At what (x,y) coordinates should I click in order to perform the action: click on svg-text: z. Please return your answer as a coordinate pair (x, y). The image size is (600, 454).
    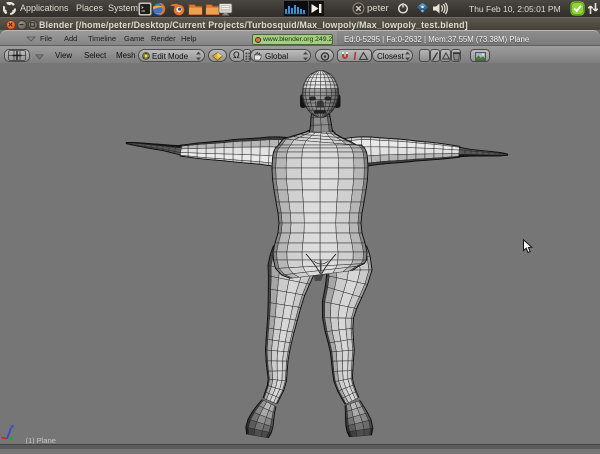
    Looking at the image, I should click on (13, 427).